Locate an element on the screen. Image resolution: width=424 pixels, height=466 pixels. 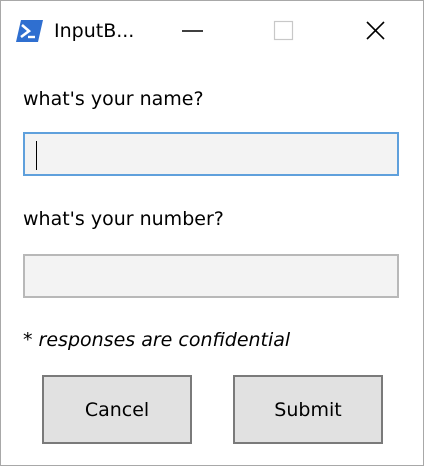
close-button is located at coordinates (377, 31).